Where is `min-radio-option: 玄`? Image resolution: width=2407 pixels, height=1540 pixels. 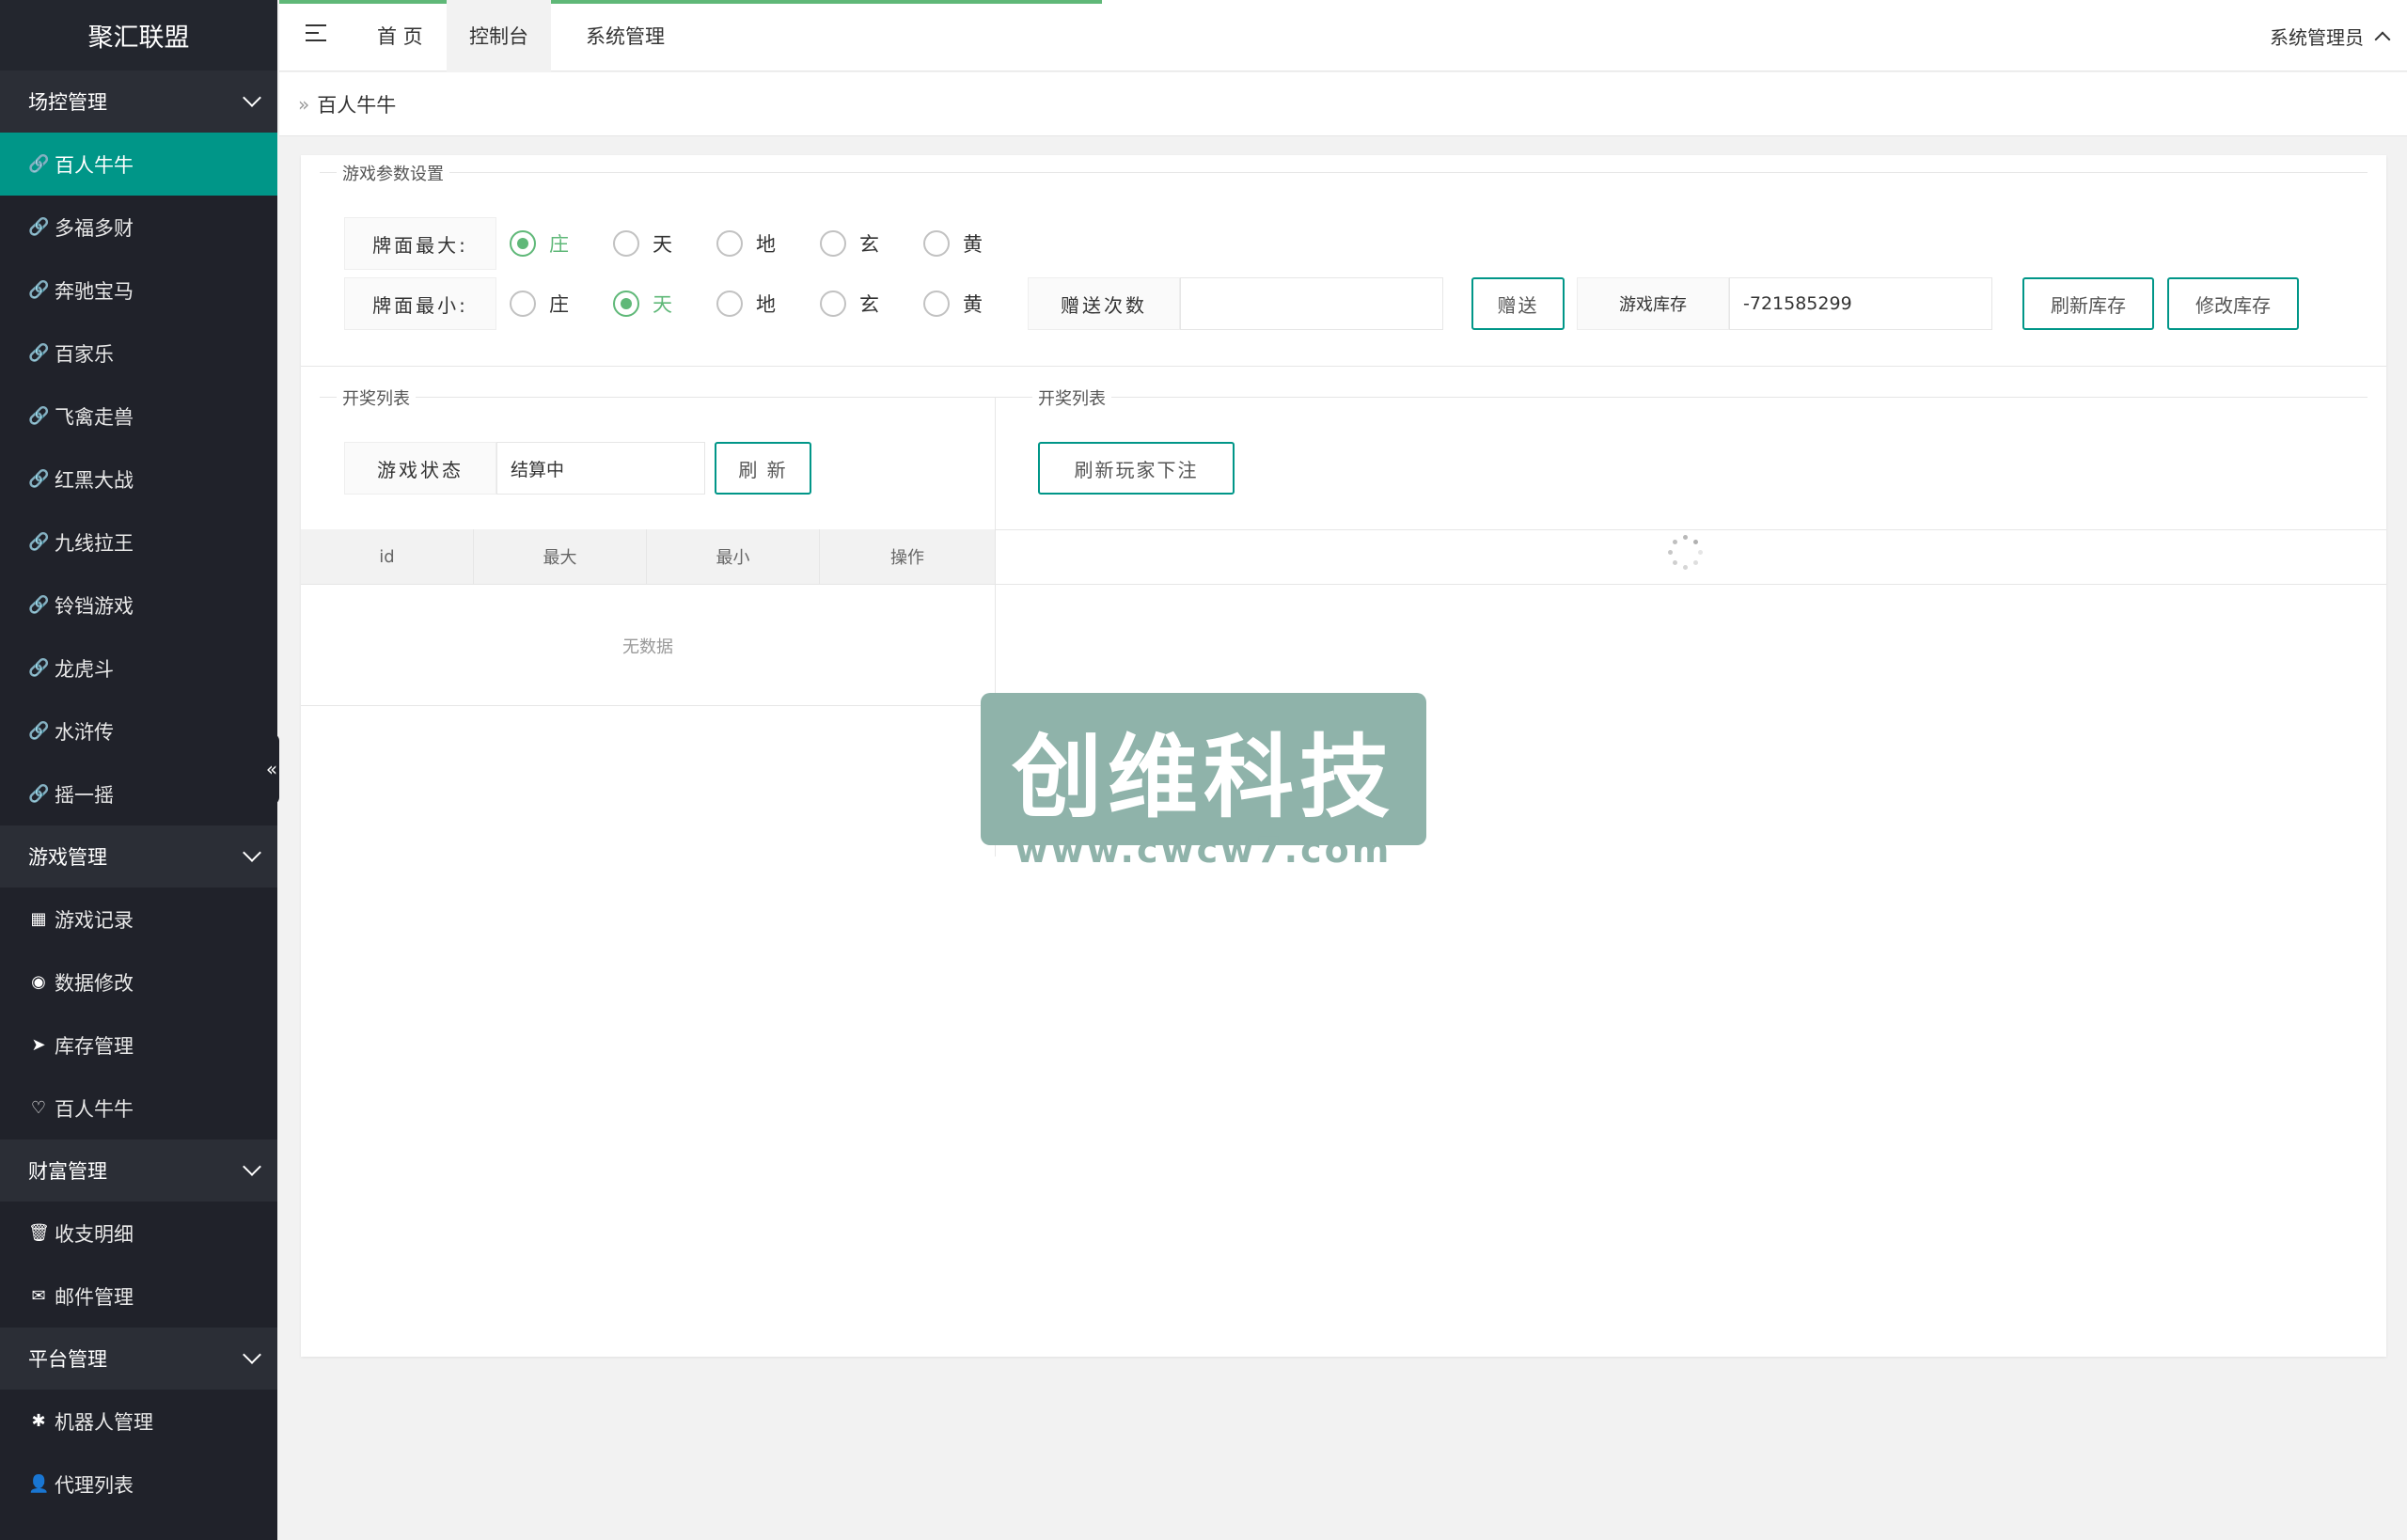 min-radio-option: 玄 is located at coordinates (849, 303).